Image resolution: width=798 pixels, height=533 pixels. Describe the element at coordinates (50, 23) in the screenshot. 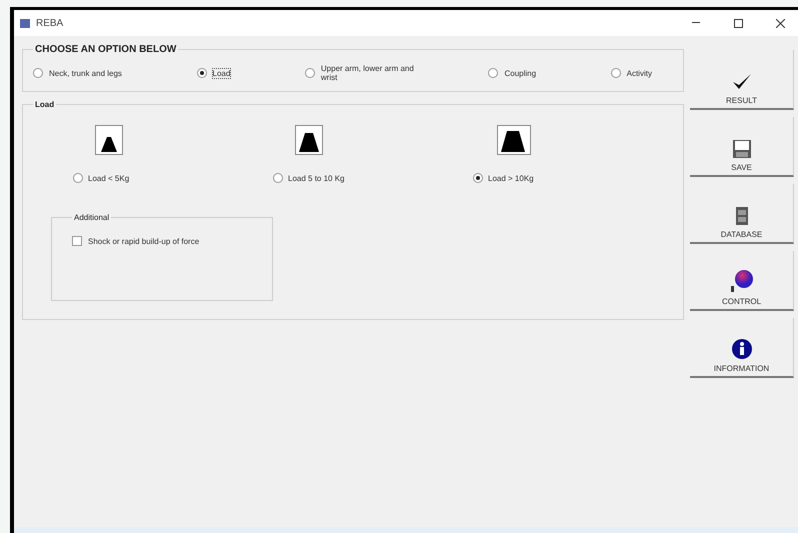

I see `window-title: REBA` at that location.